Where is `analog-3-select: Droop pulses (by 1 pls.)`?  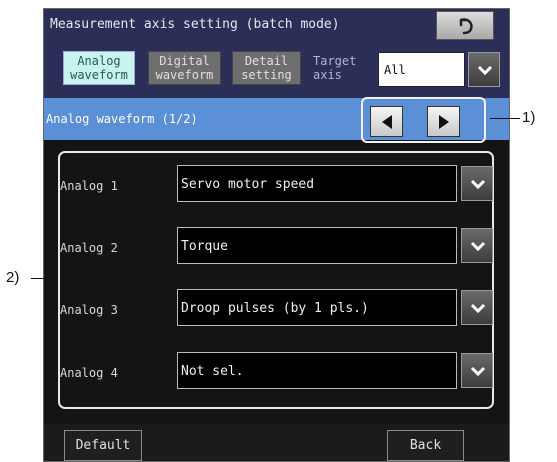 analog-3-select: Droop pulses (by 1 pls.) is located at coordinates (317, 307).